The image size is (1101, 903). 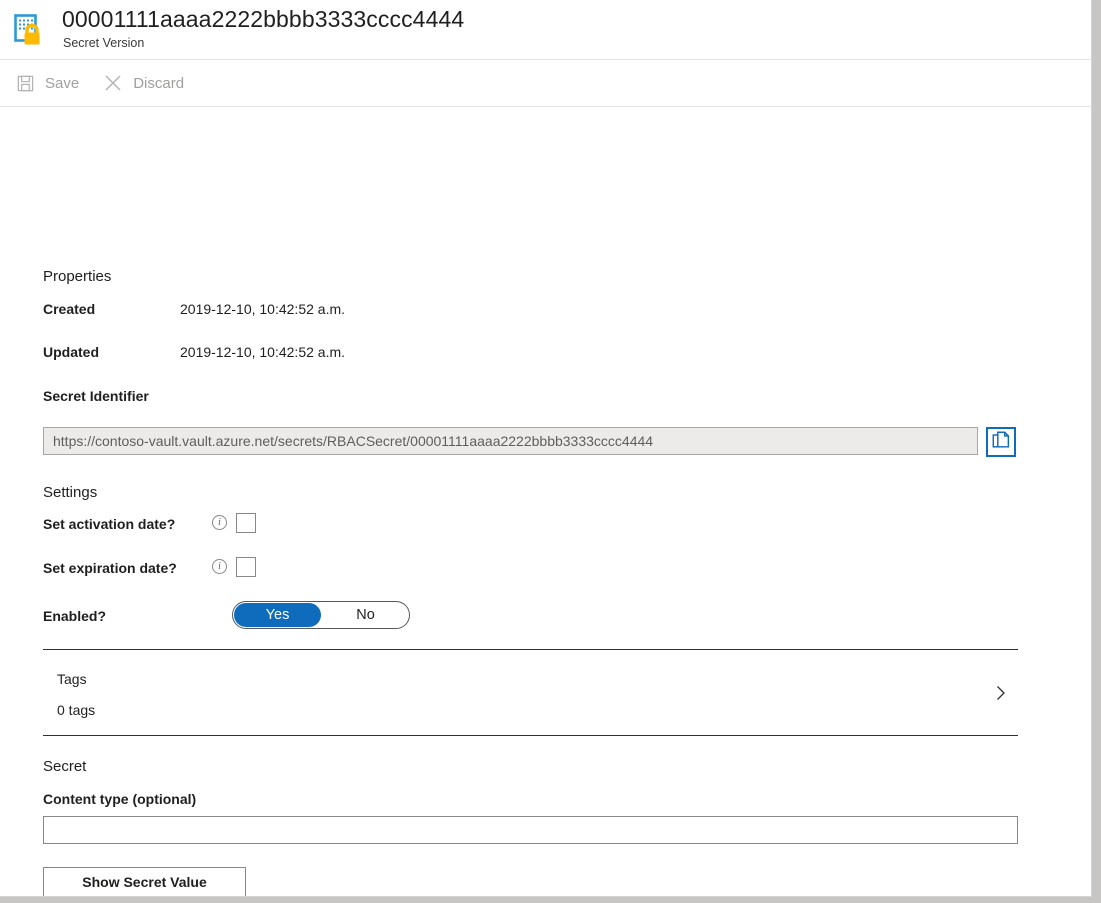 I want to click on set-expiration-date-label: Set expiration date?, so click(x=110, y=568).